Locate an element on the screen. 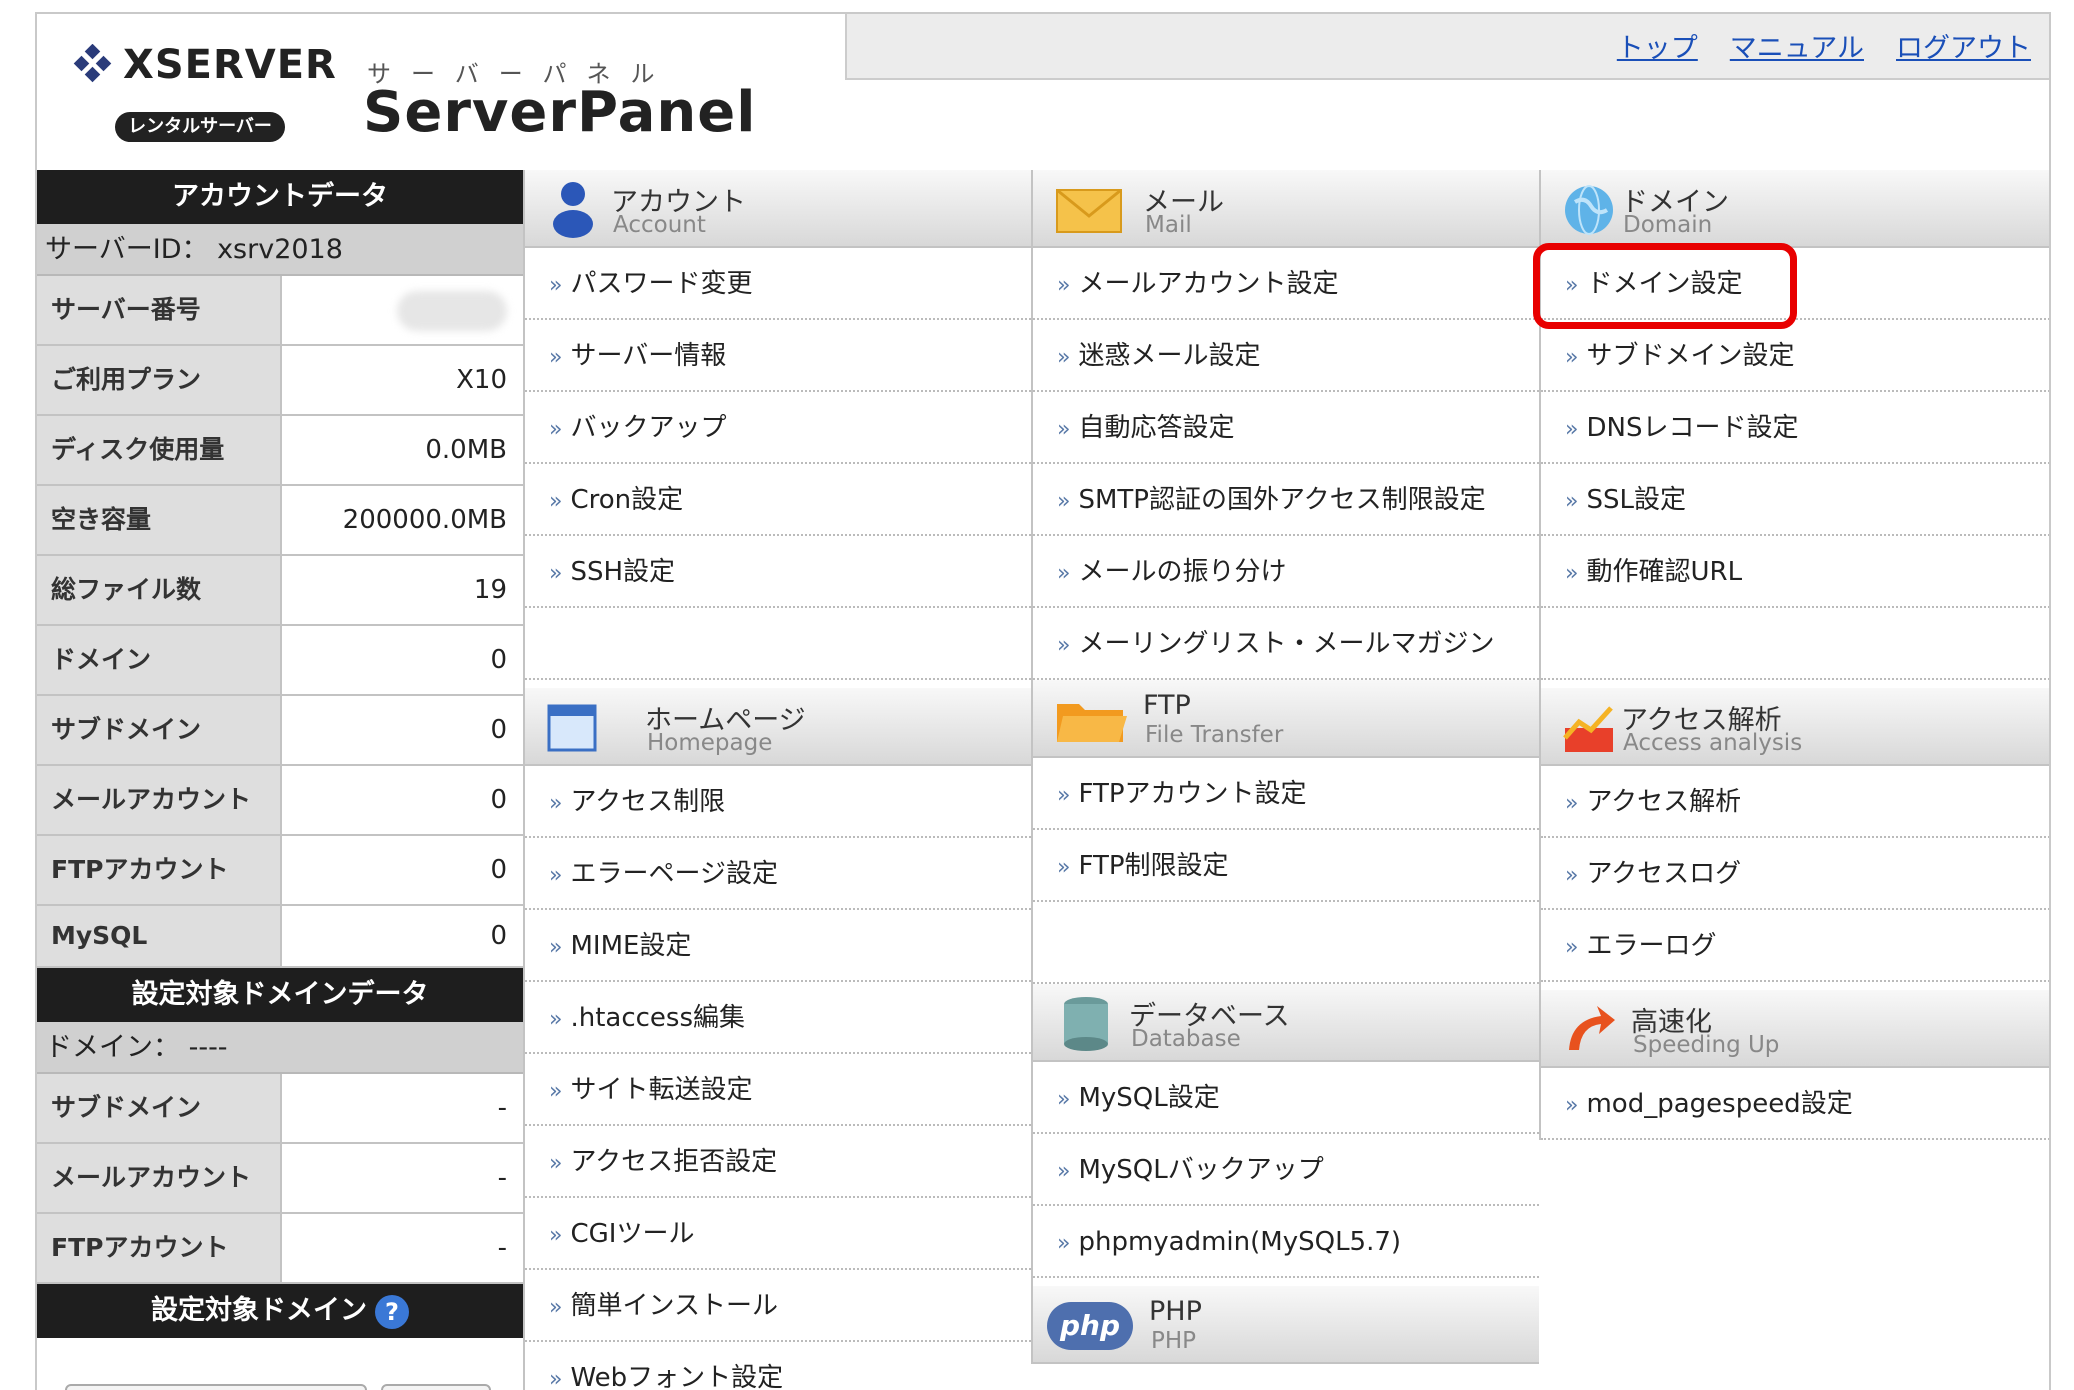 Image resolution: width=2074 pixels, height=1390 pixels. menu-item-smtp-restriction: » SMTP認証の国外アクセス制限設定 is located at coordinates (1286, 500).